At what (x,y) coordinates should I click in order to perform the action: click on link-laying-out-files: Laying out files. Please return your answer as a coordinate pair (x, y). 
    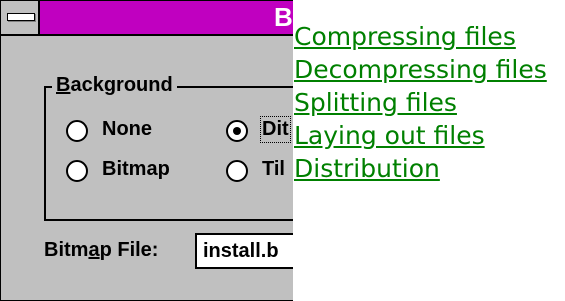
    Looking at the image, I should click on (389, 135).